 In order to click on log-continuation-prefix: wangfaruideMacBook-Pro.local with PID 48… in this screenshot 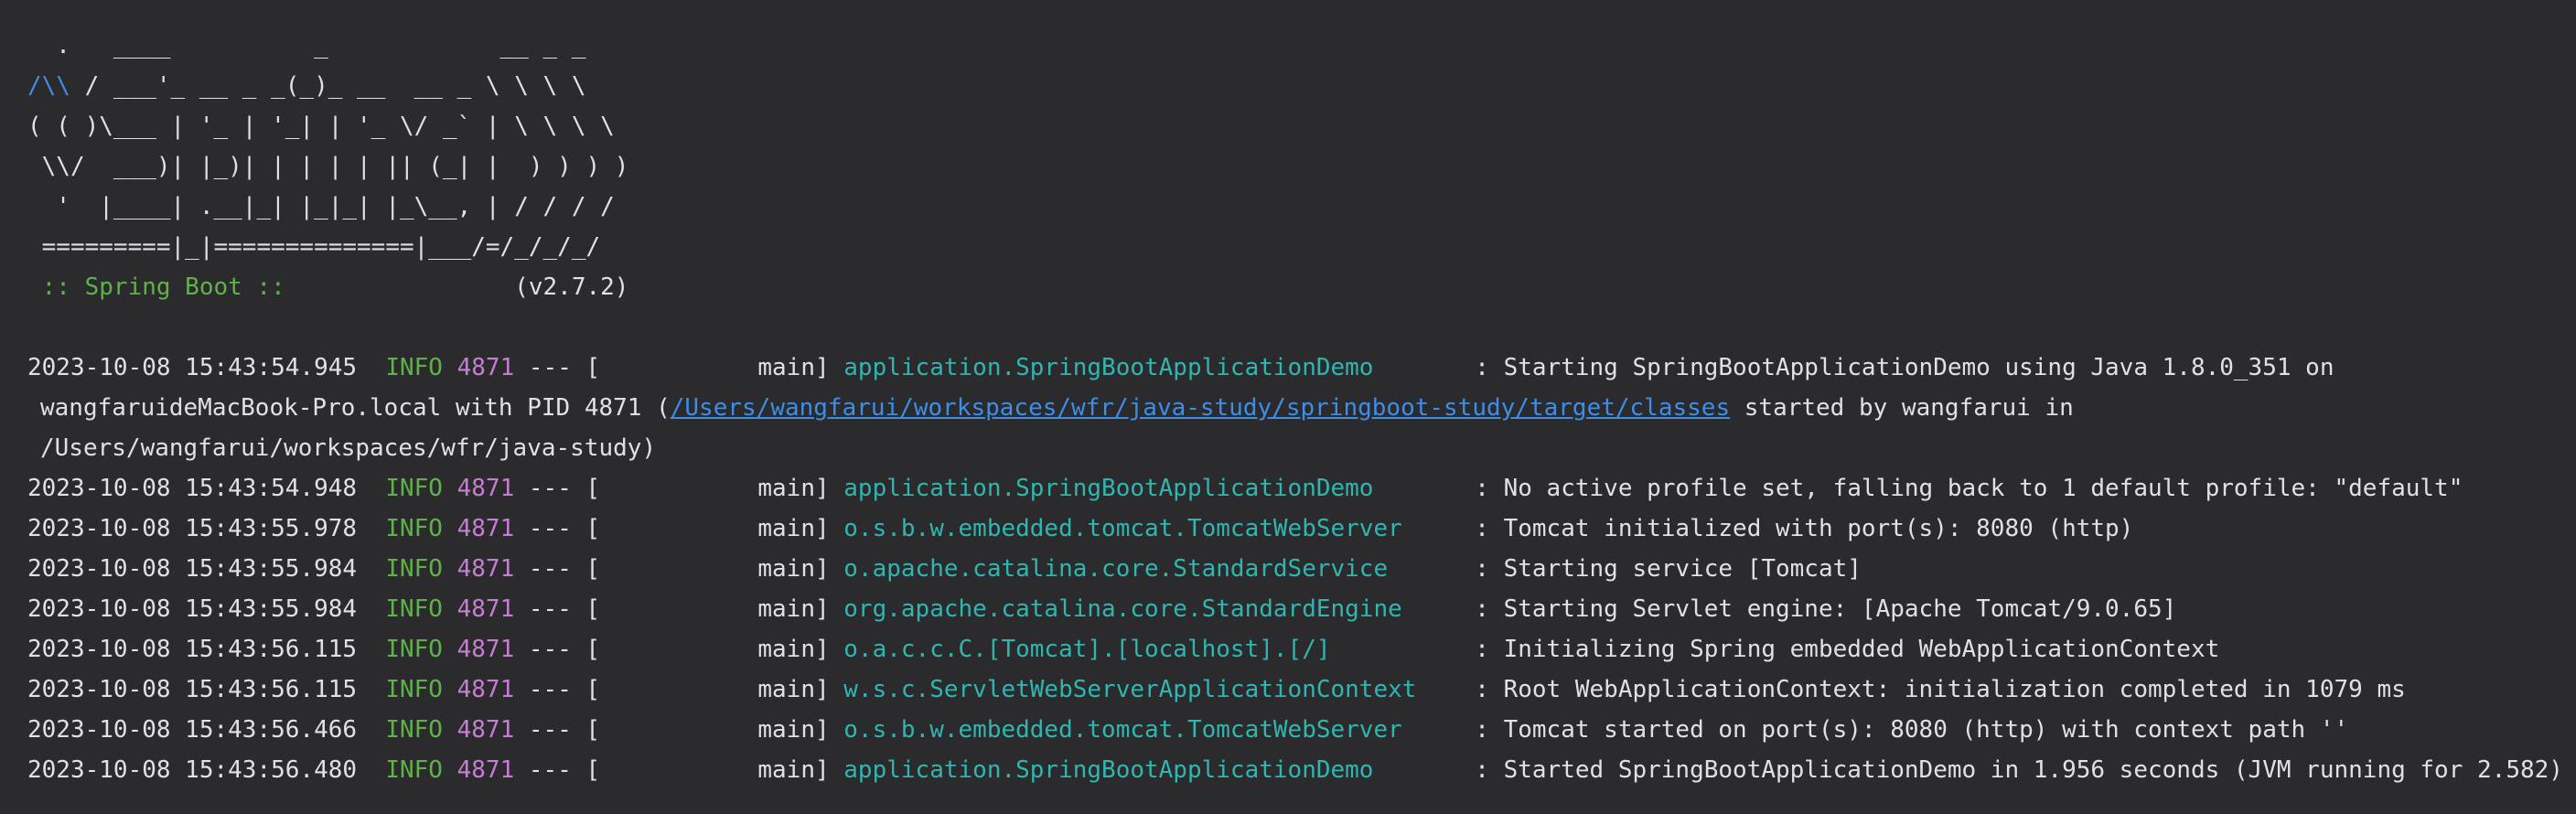, I will do `click(355, 408)`.